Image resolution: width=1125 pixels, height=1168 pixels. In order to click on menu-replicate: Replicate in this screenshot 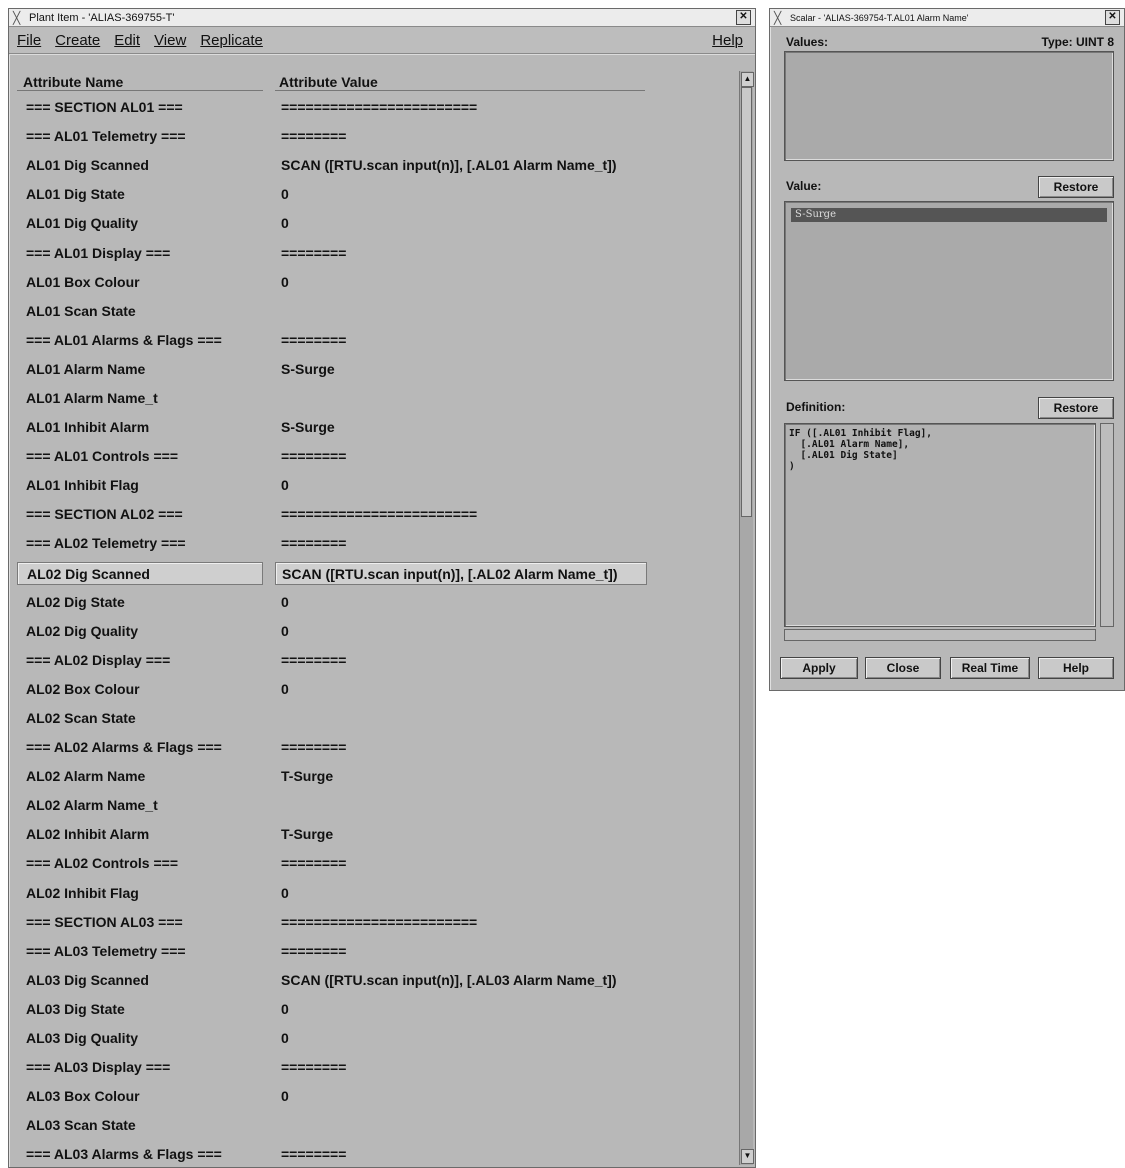, I will do `click(231, 40)`.